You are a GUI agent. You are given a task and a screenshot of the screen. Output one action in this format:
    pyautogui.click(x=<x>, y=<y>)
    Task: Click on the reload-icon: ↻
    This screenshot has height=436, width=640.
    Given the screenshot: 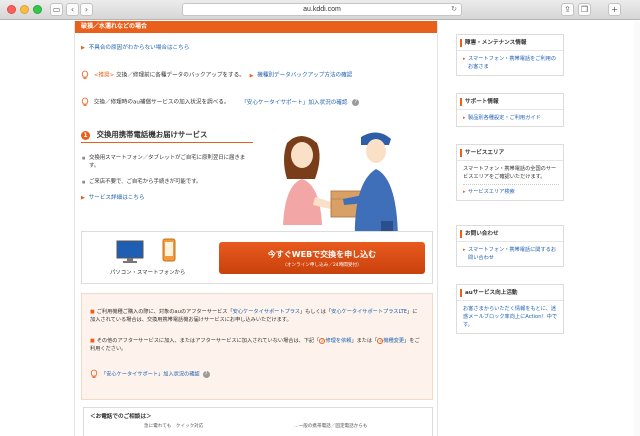 What is the action you would take?
    pyautogui.click(x=454, y=9)
    